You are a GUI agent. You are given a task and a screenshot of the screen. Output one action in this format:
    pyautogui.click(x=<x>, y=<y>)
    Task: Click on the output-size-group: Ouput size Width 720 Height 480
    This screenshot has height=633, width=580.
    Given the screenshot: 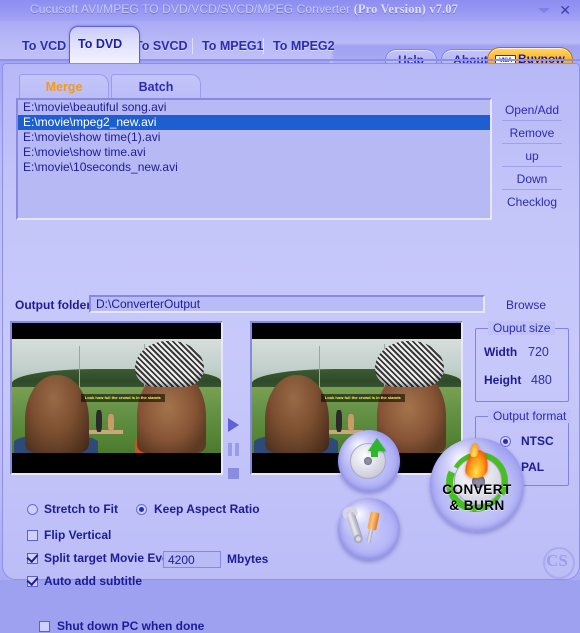 What is the action you would take?
    pyautogui.click(x=522, y=361)
    